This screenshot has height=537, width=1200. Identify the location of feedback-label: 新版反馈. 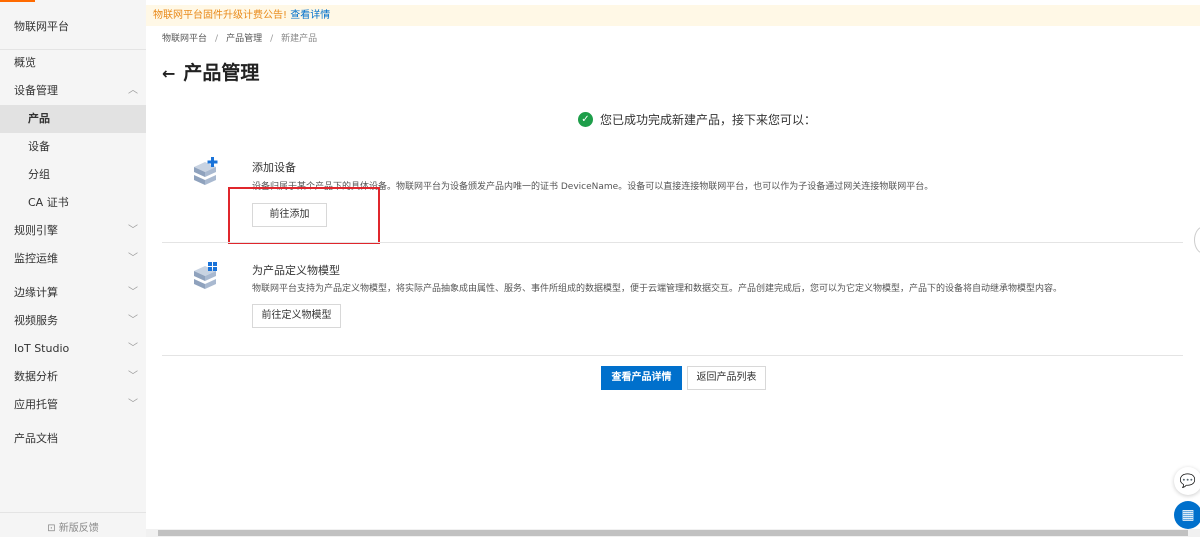
(78, 528).